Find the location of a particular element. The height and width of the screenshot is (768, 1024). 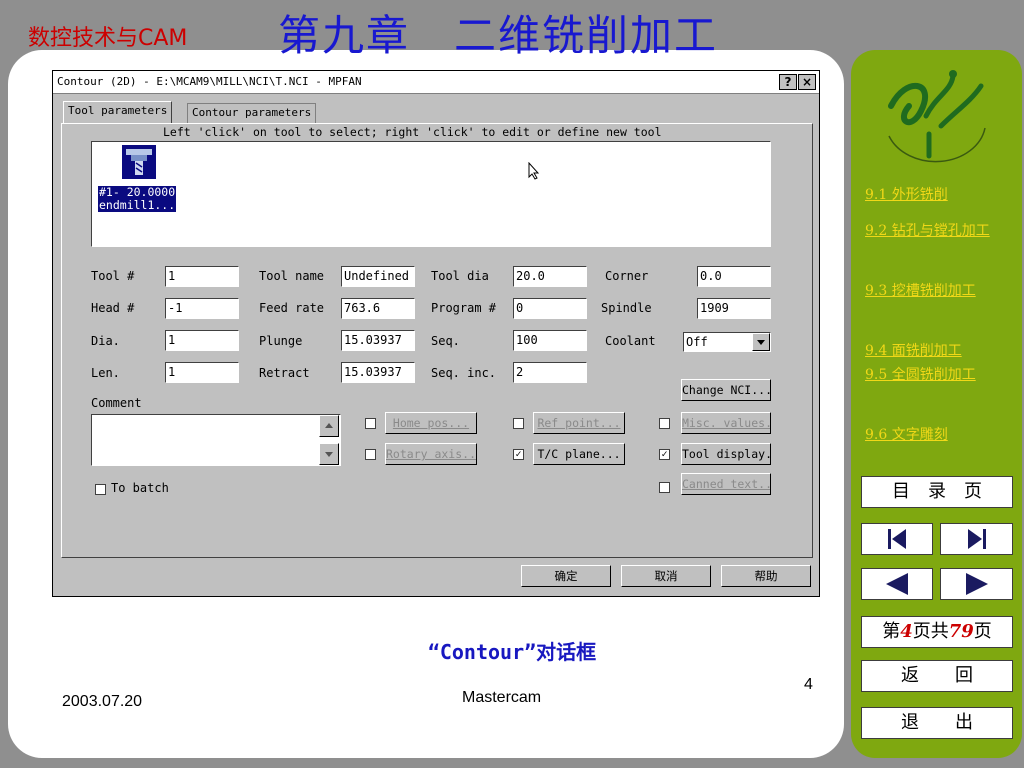

tool-name-field: Undefined is located at coordinates (378, 276).